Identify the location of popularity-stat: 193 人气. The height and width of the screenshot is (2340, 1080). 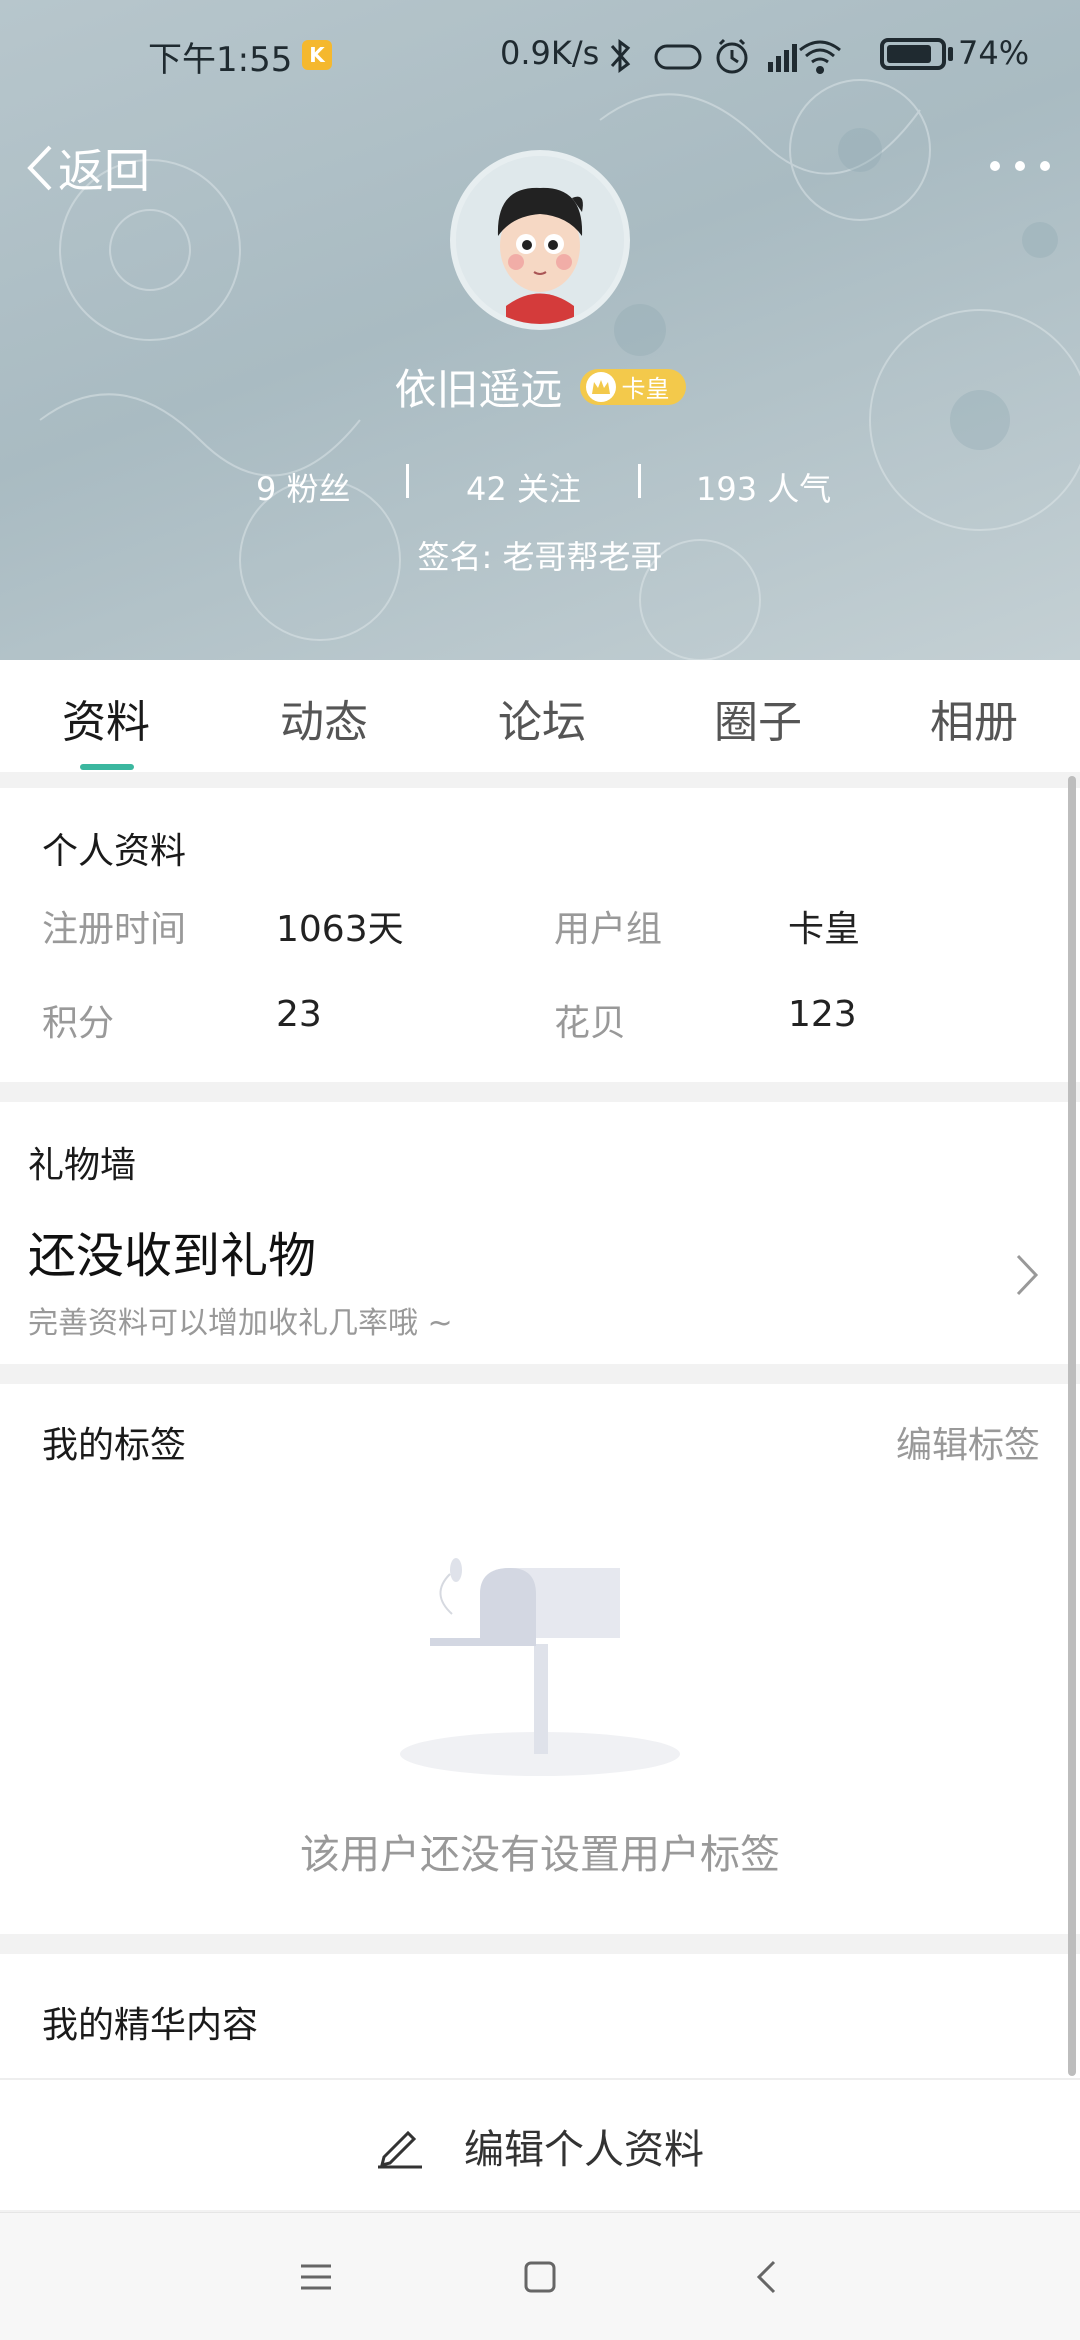
(764, 489).